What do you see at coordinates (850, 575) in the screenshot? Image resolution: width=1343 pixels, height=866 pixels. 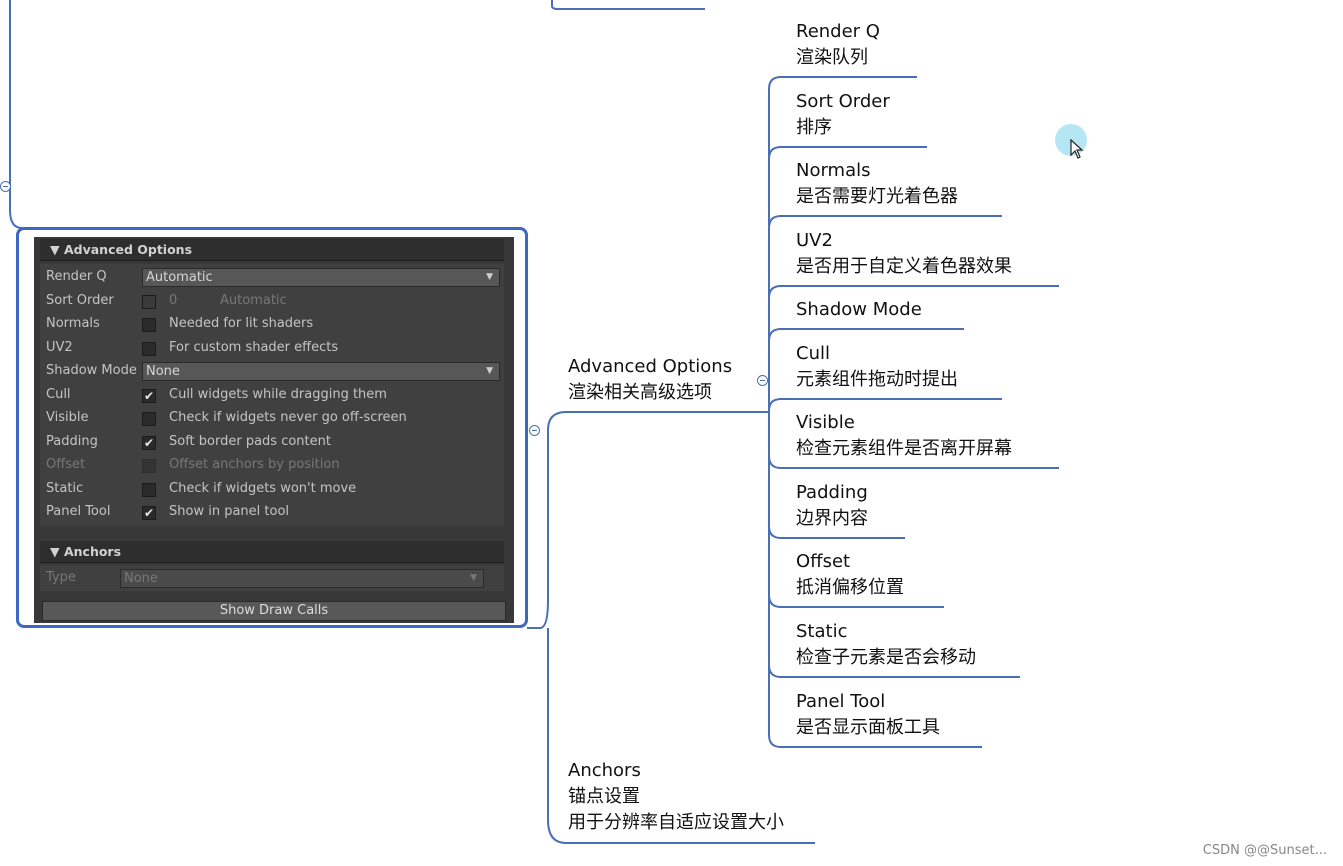 I see `child-node-offset: Offset 抵消偏移位置` at bounding box center [850, 575].